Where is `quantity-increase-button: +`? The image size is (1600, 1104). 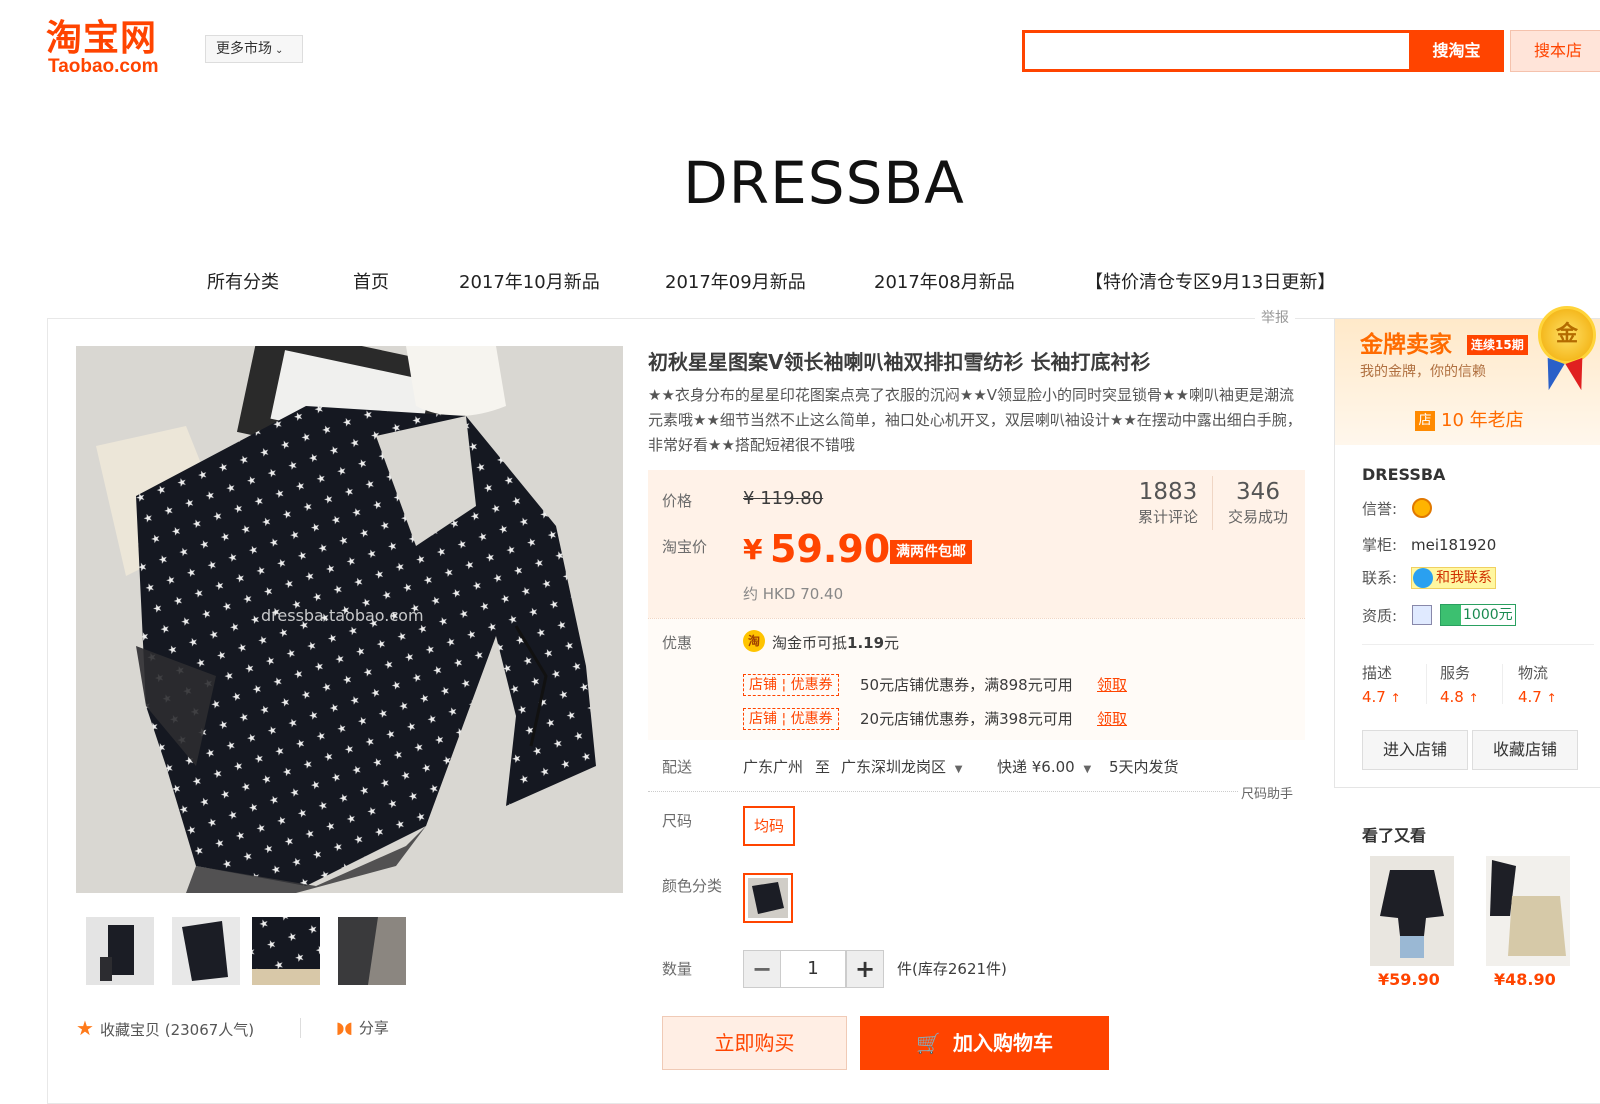
quantity-increase-button: + is located at coordinates (865, 969).